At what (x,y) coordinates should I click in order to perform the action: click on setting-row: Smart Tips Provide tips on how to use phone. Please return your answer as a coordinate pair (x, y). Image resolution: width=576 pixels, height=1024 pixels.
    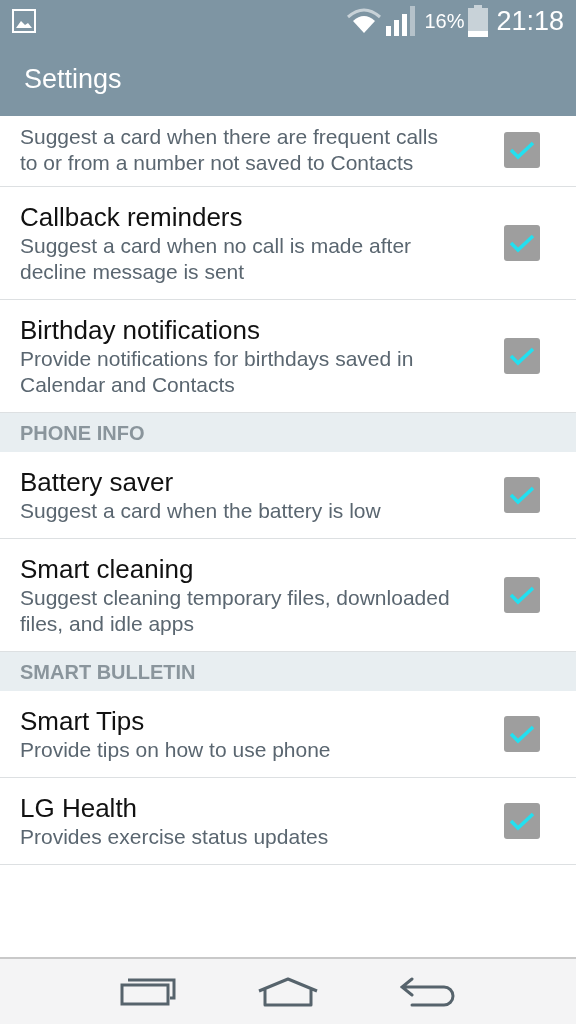
    Looking at the image, I should click on (288, 734).